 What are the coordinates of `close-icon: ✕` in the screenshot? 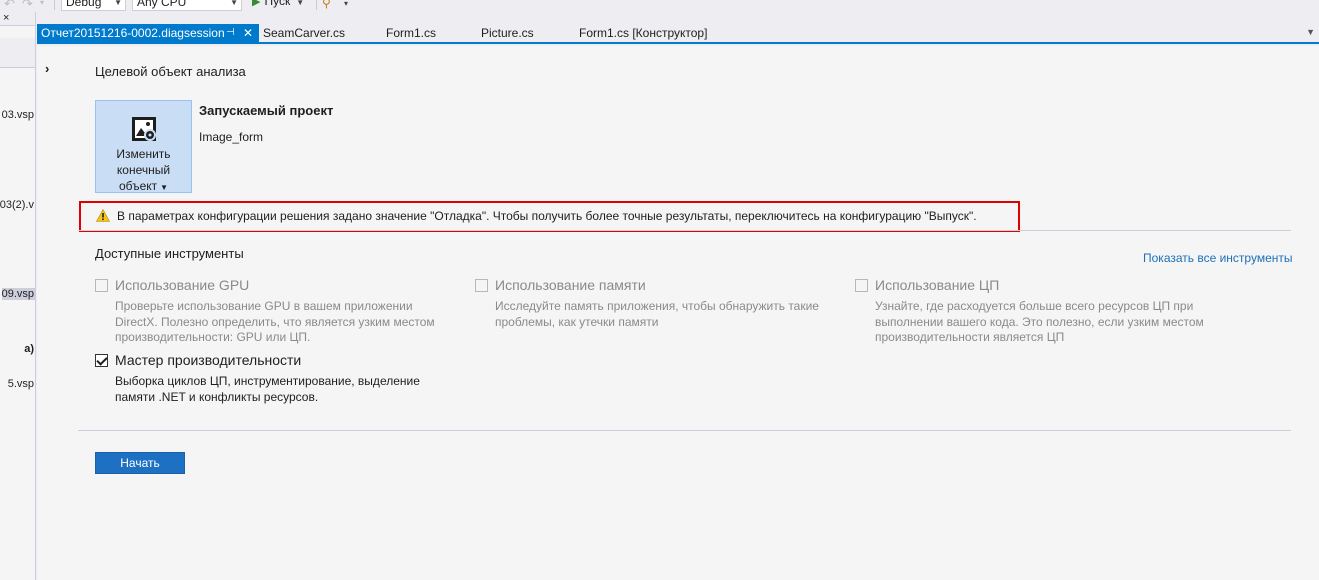 It's located at (248, 33).